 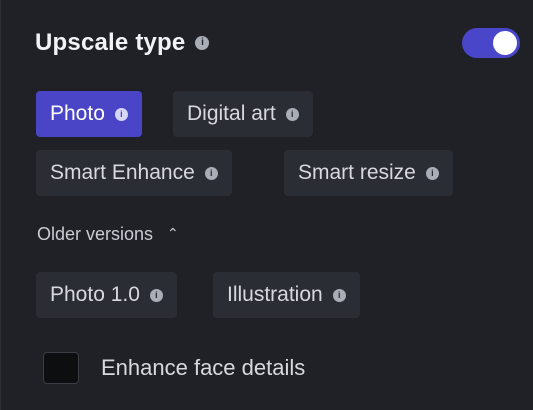 What do you see at coordinates (277, 43) in the screenshot?
I see `upscale-type-header: Upscale type i` at bounding box center [277, 43].